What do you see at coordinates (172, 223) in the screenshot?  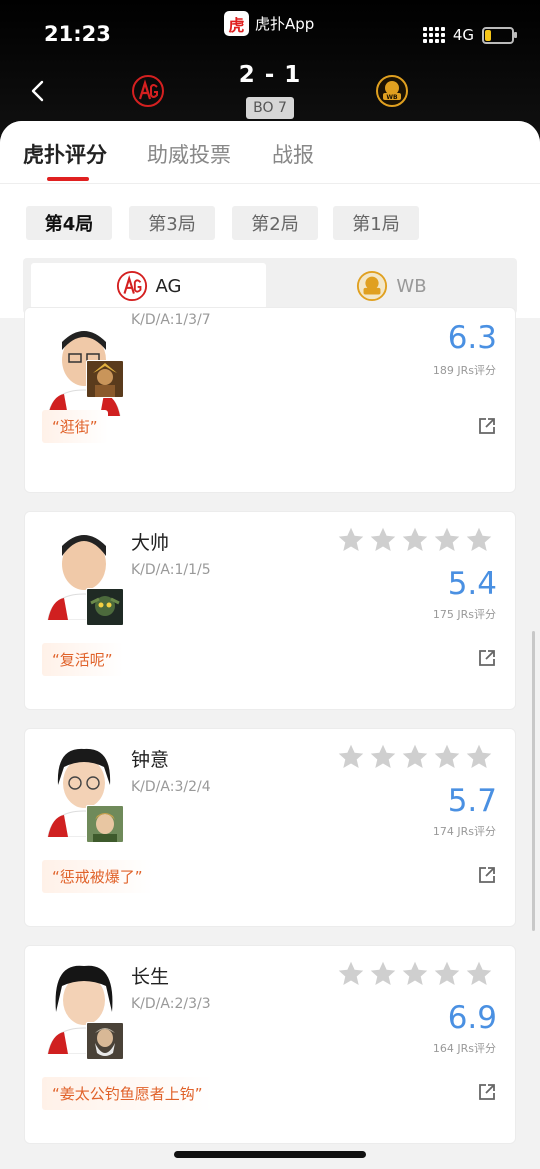 I see `game-chip-3: 第3局` at bounding box center [172, 223].